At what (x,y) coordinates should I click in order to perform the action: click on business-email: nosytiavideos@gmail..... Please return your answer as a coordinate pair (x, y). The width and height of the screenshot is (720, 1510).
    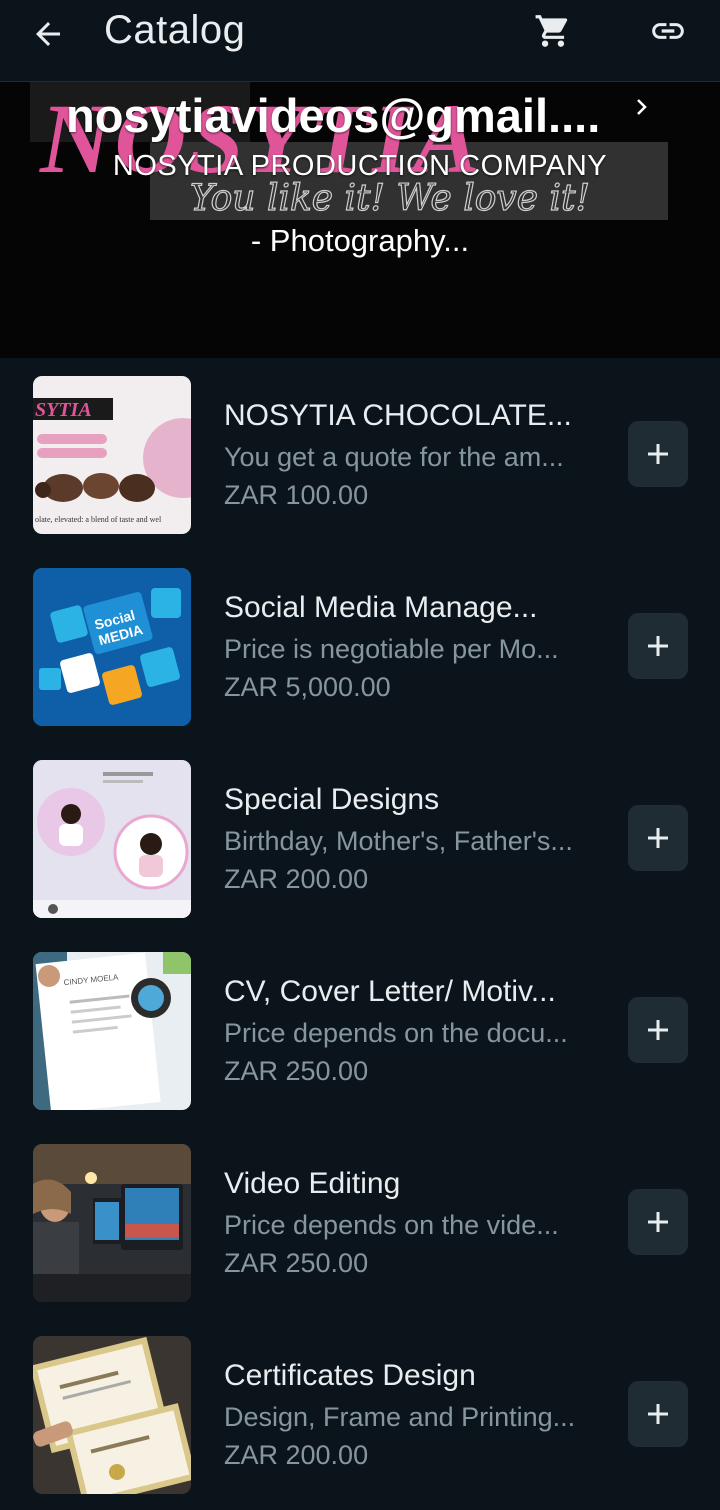
    Looking at the image, I should click on (333, 115).